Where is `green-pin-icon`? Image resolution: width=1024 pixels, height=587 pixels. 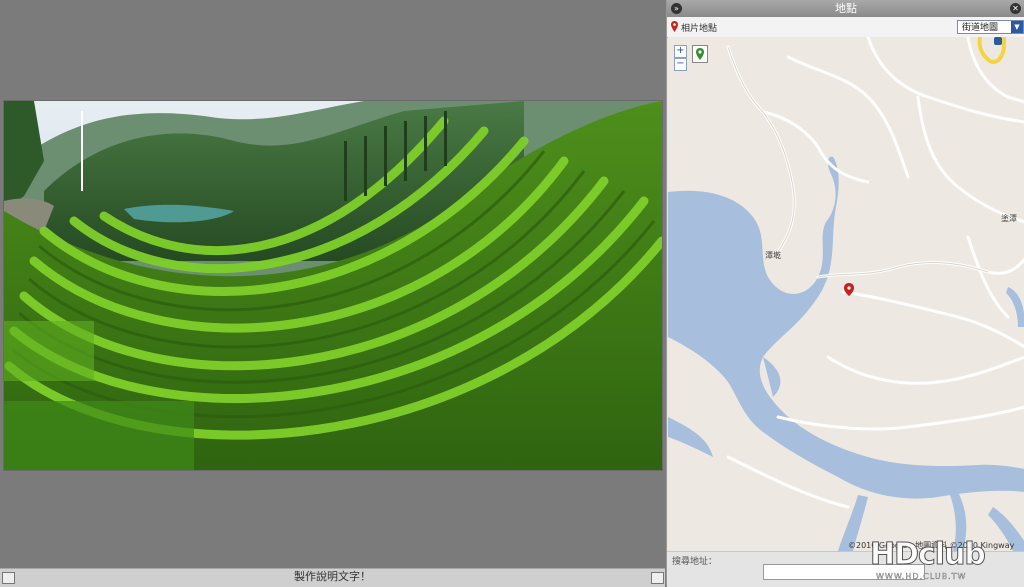 green-pin-icon is located at coordinates (700, 54).